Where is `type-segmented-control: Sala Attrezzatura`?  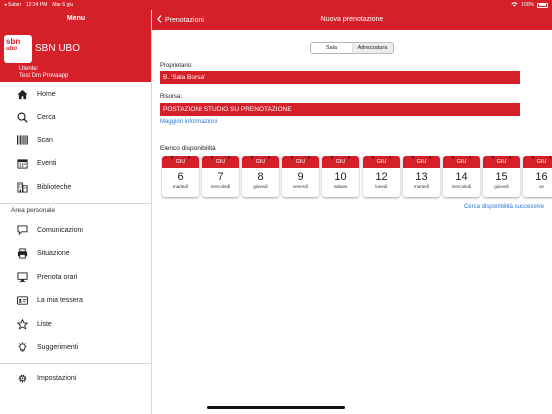 type-segmented-control: Sala Attrezzatura is located at coordinates (352, 48).